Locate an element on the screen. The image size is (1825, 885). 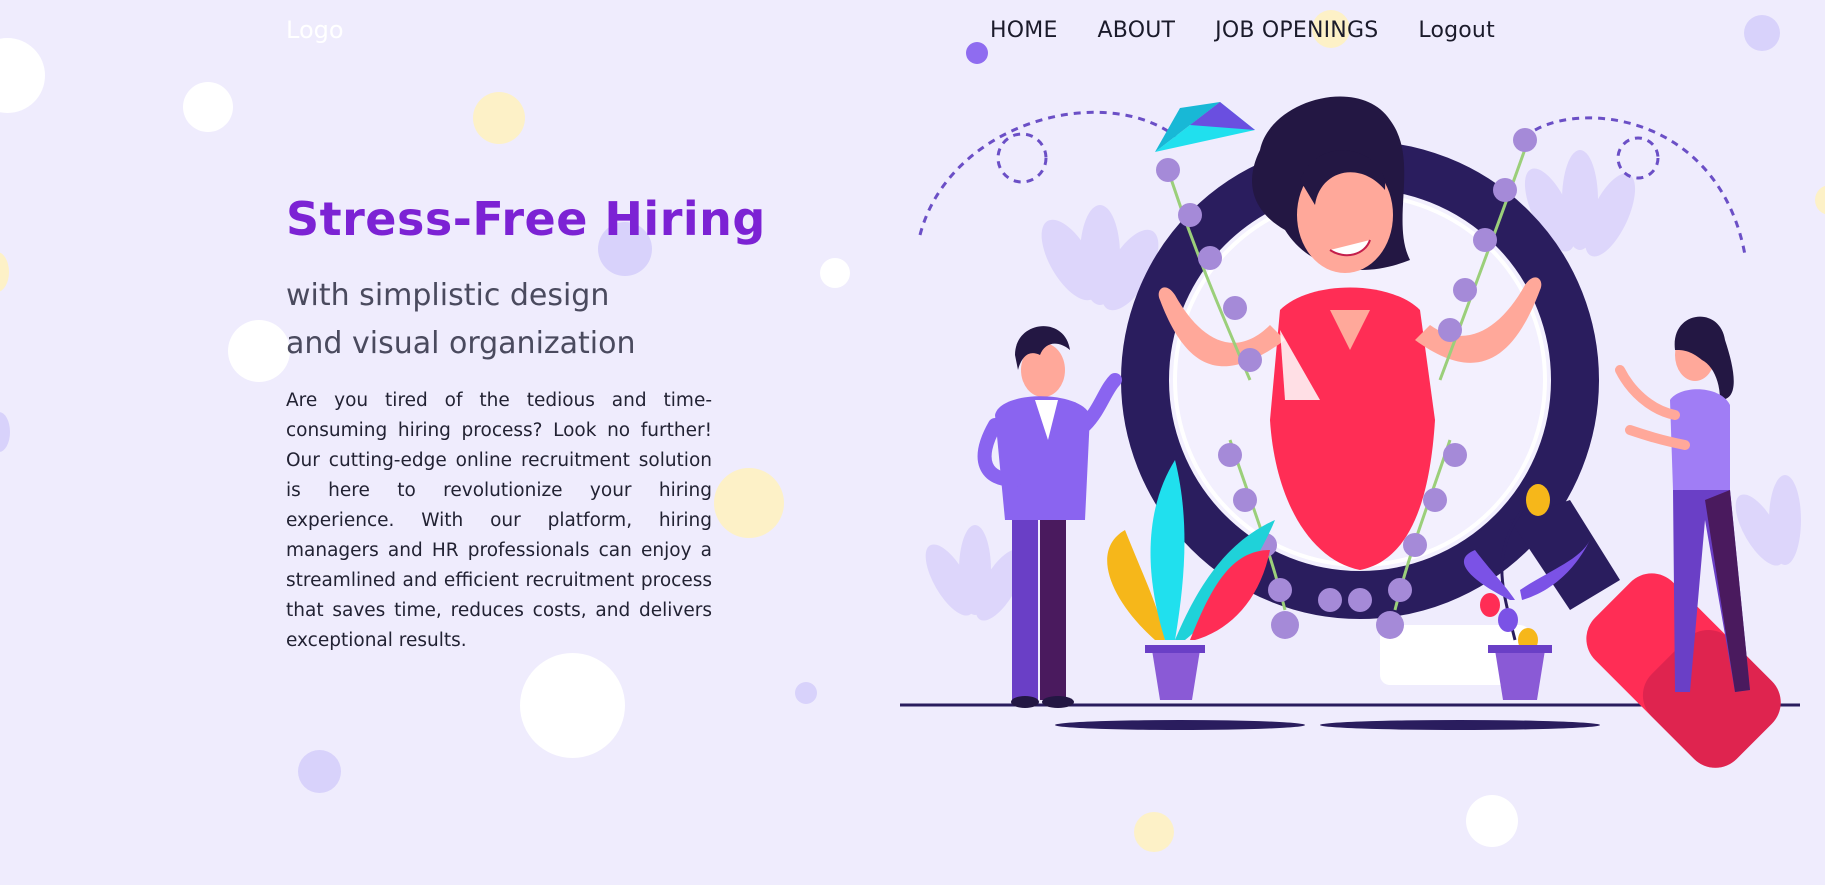
nav-logout-link: Logout is located at coordinates (1456, 30).